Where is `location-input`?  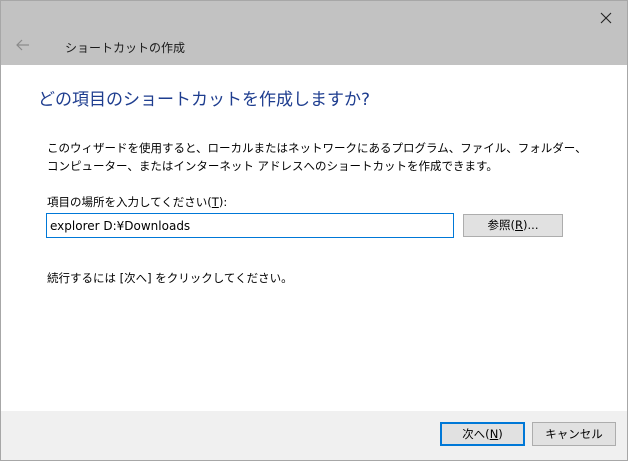
location-input is located at coordinates (250, 225).